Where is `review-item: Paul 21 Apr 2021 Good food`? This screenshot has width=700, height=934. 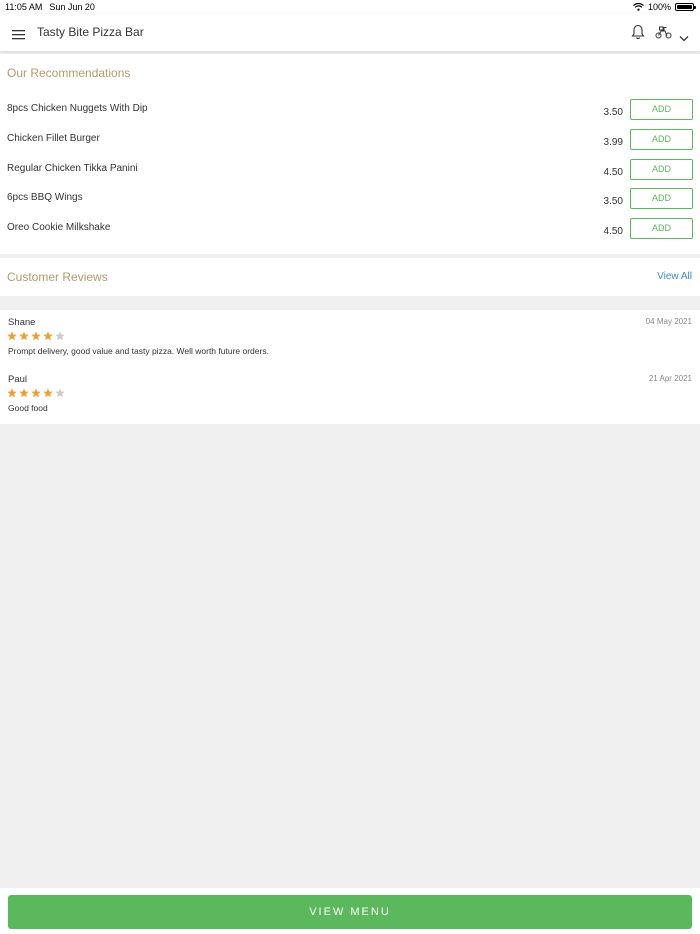 review-item: Paul 21 Apr 2021 Good food is located at coordinates (350, 392).